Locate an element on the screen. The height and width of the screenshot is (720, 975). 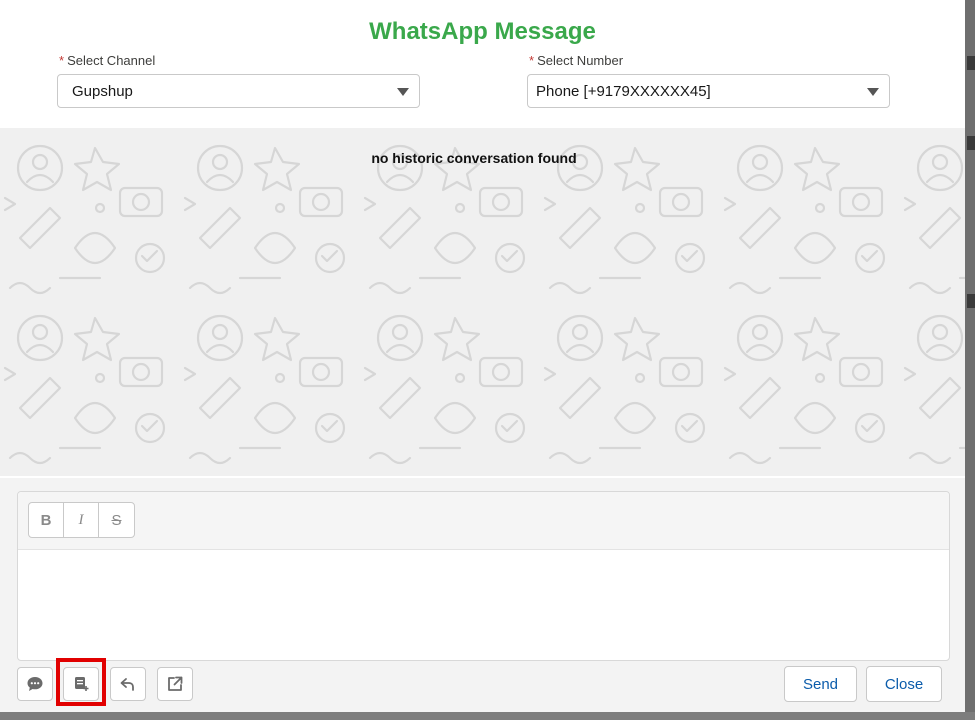
formatting-toolbar: B I S is located at coordinates (483, 521).